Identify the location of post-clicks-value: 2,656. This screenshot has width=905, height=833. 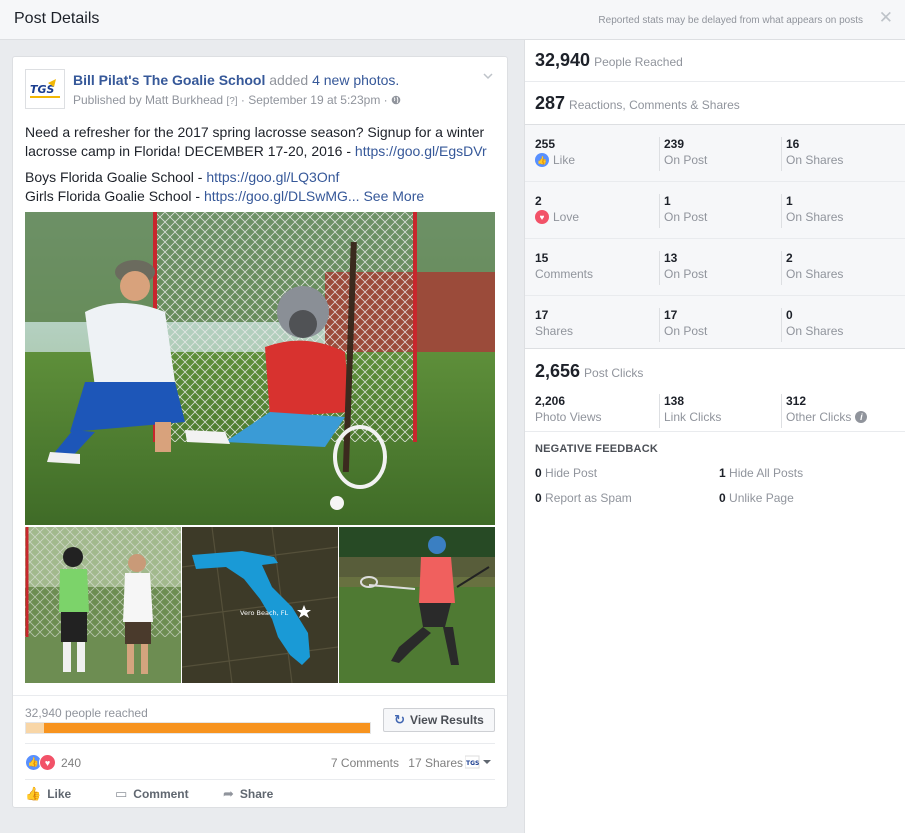
(558, 371).